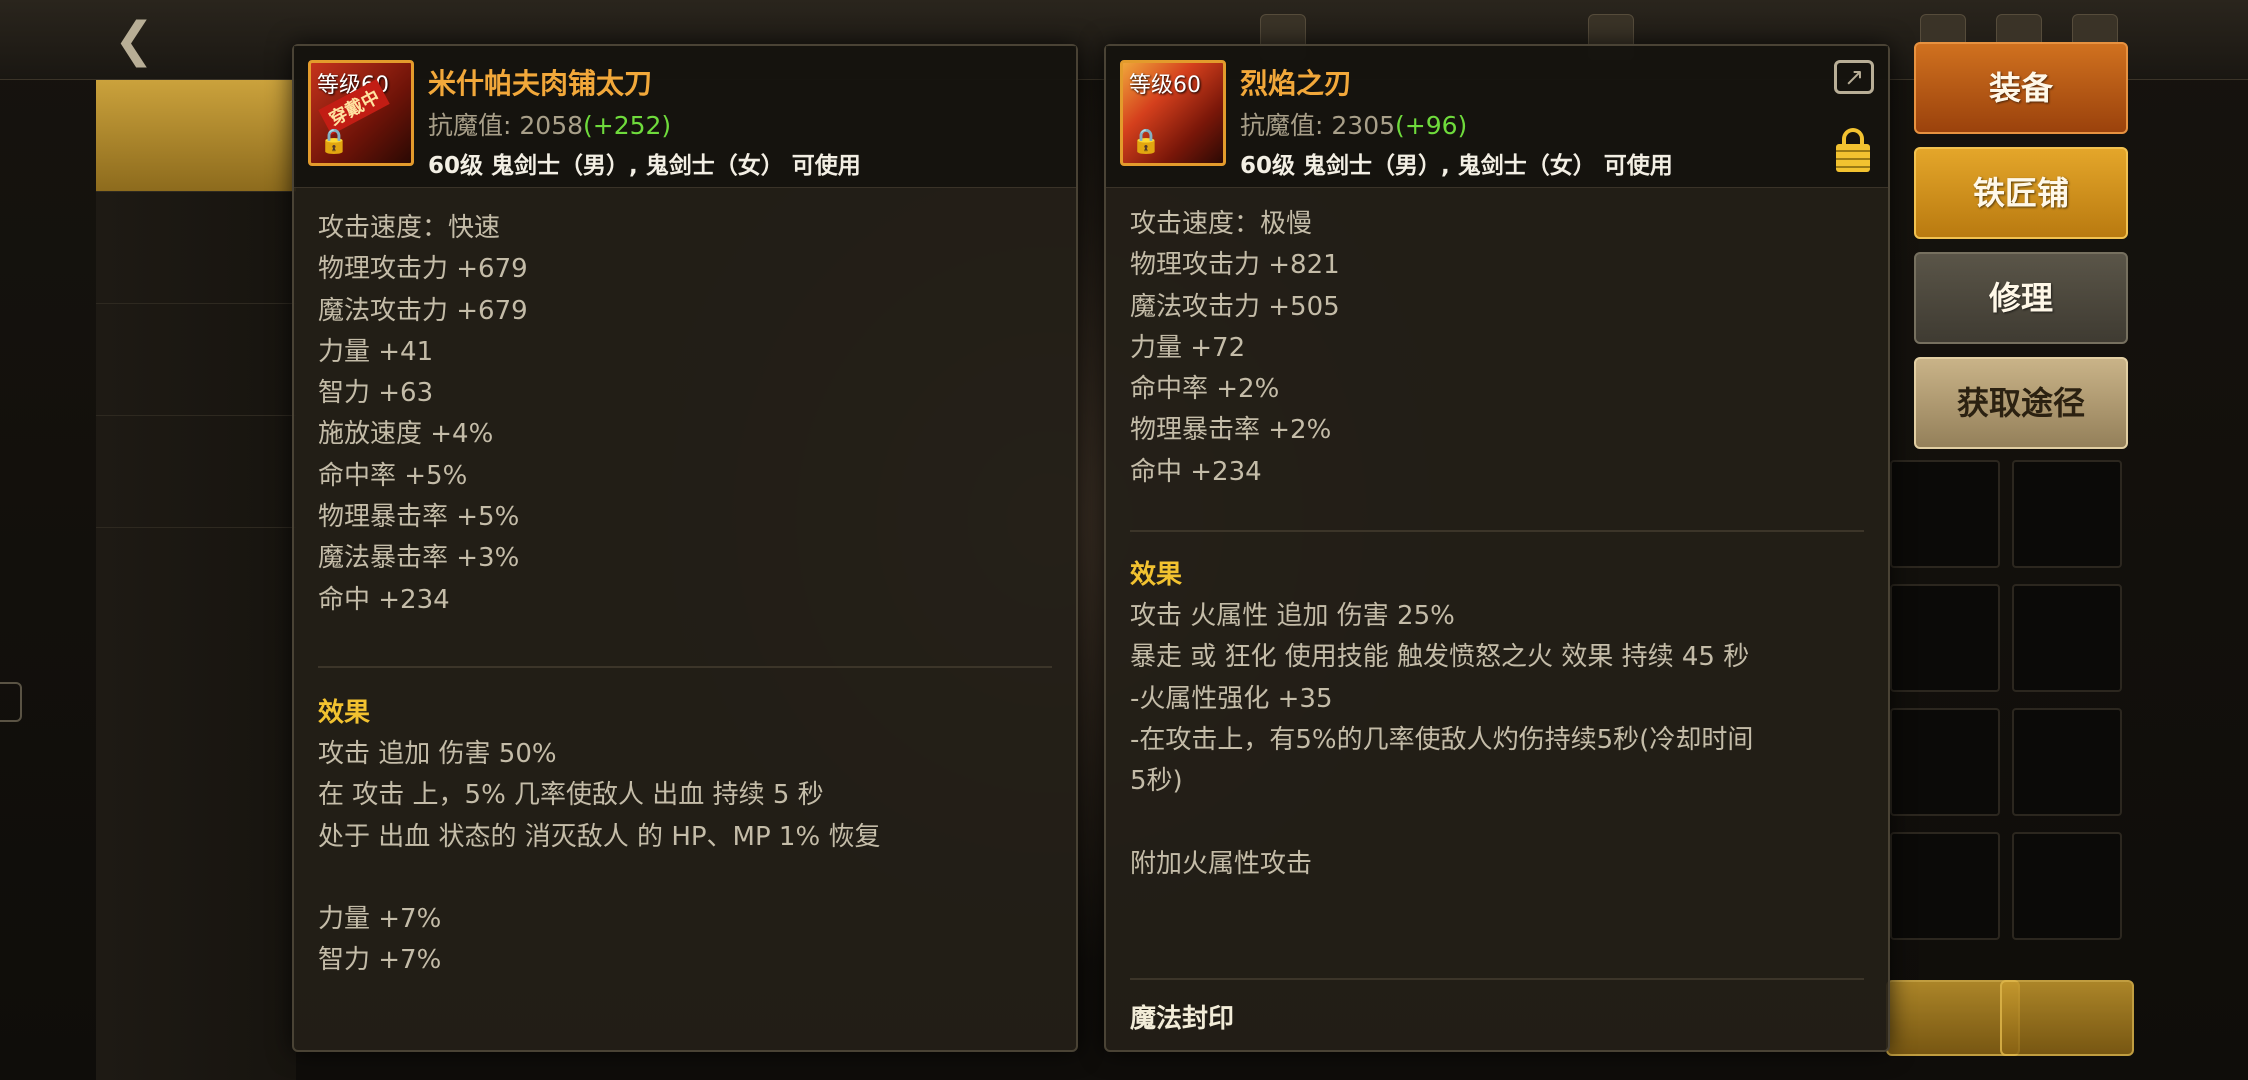  I want to click on lock-body, so click(1853, 158).